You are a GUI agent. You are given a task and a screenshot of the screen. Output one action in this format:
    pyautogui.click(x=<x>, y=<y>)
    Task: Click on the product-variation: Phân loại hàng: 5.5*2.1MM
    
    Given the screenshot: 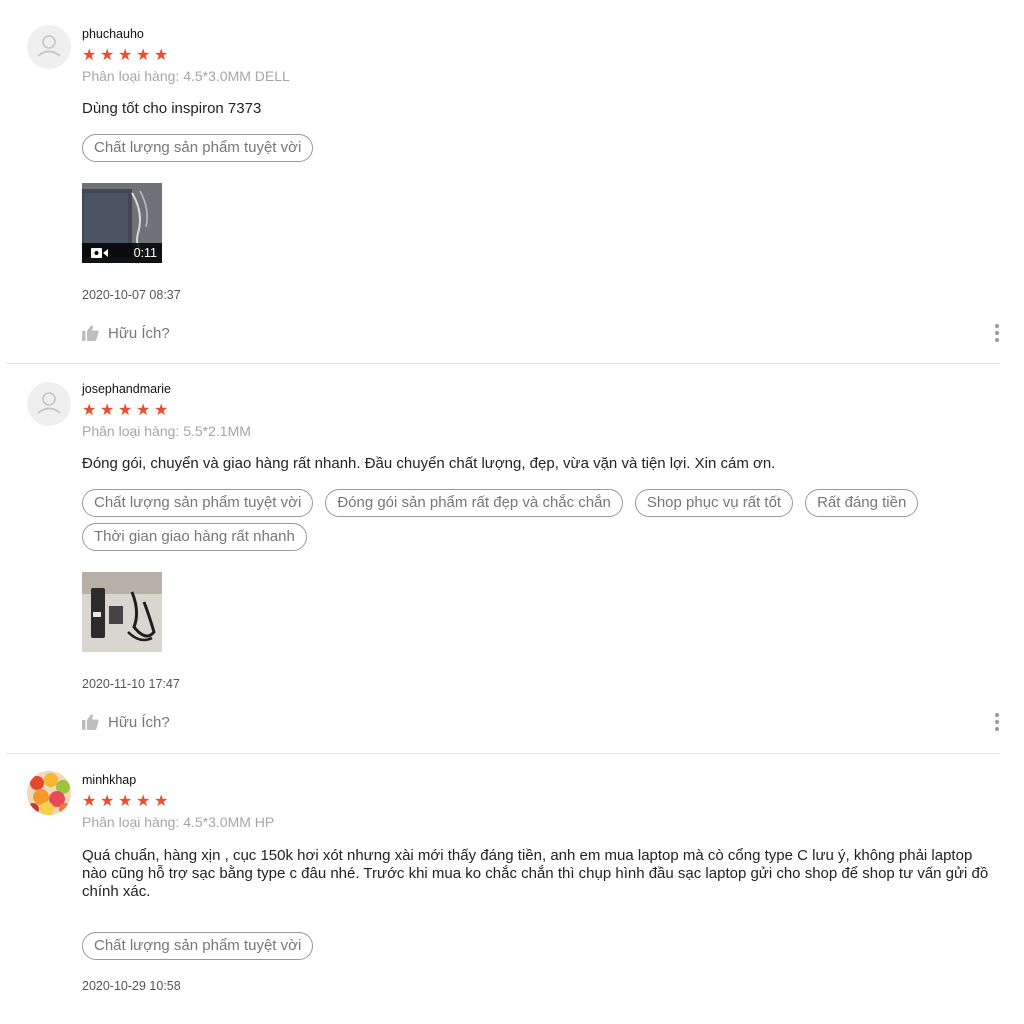 What is the action you would take?
    pyautogui.click(x=166, y=431)
    